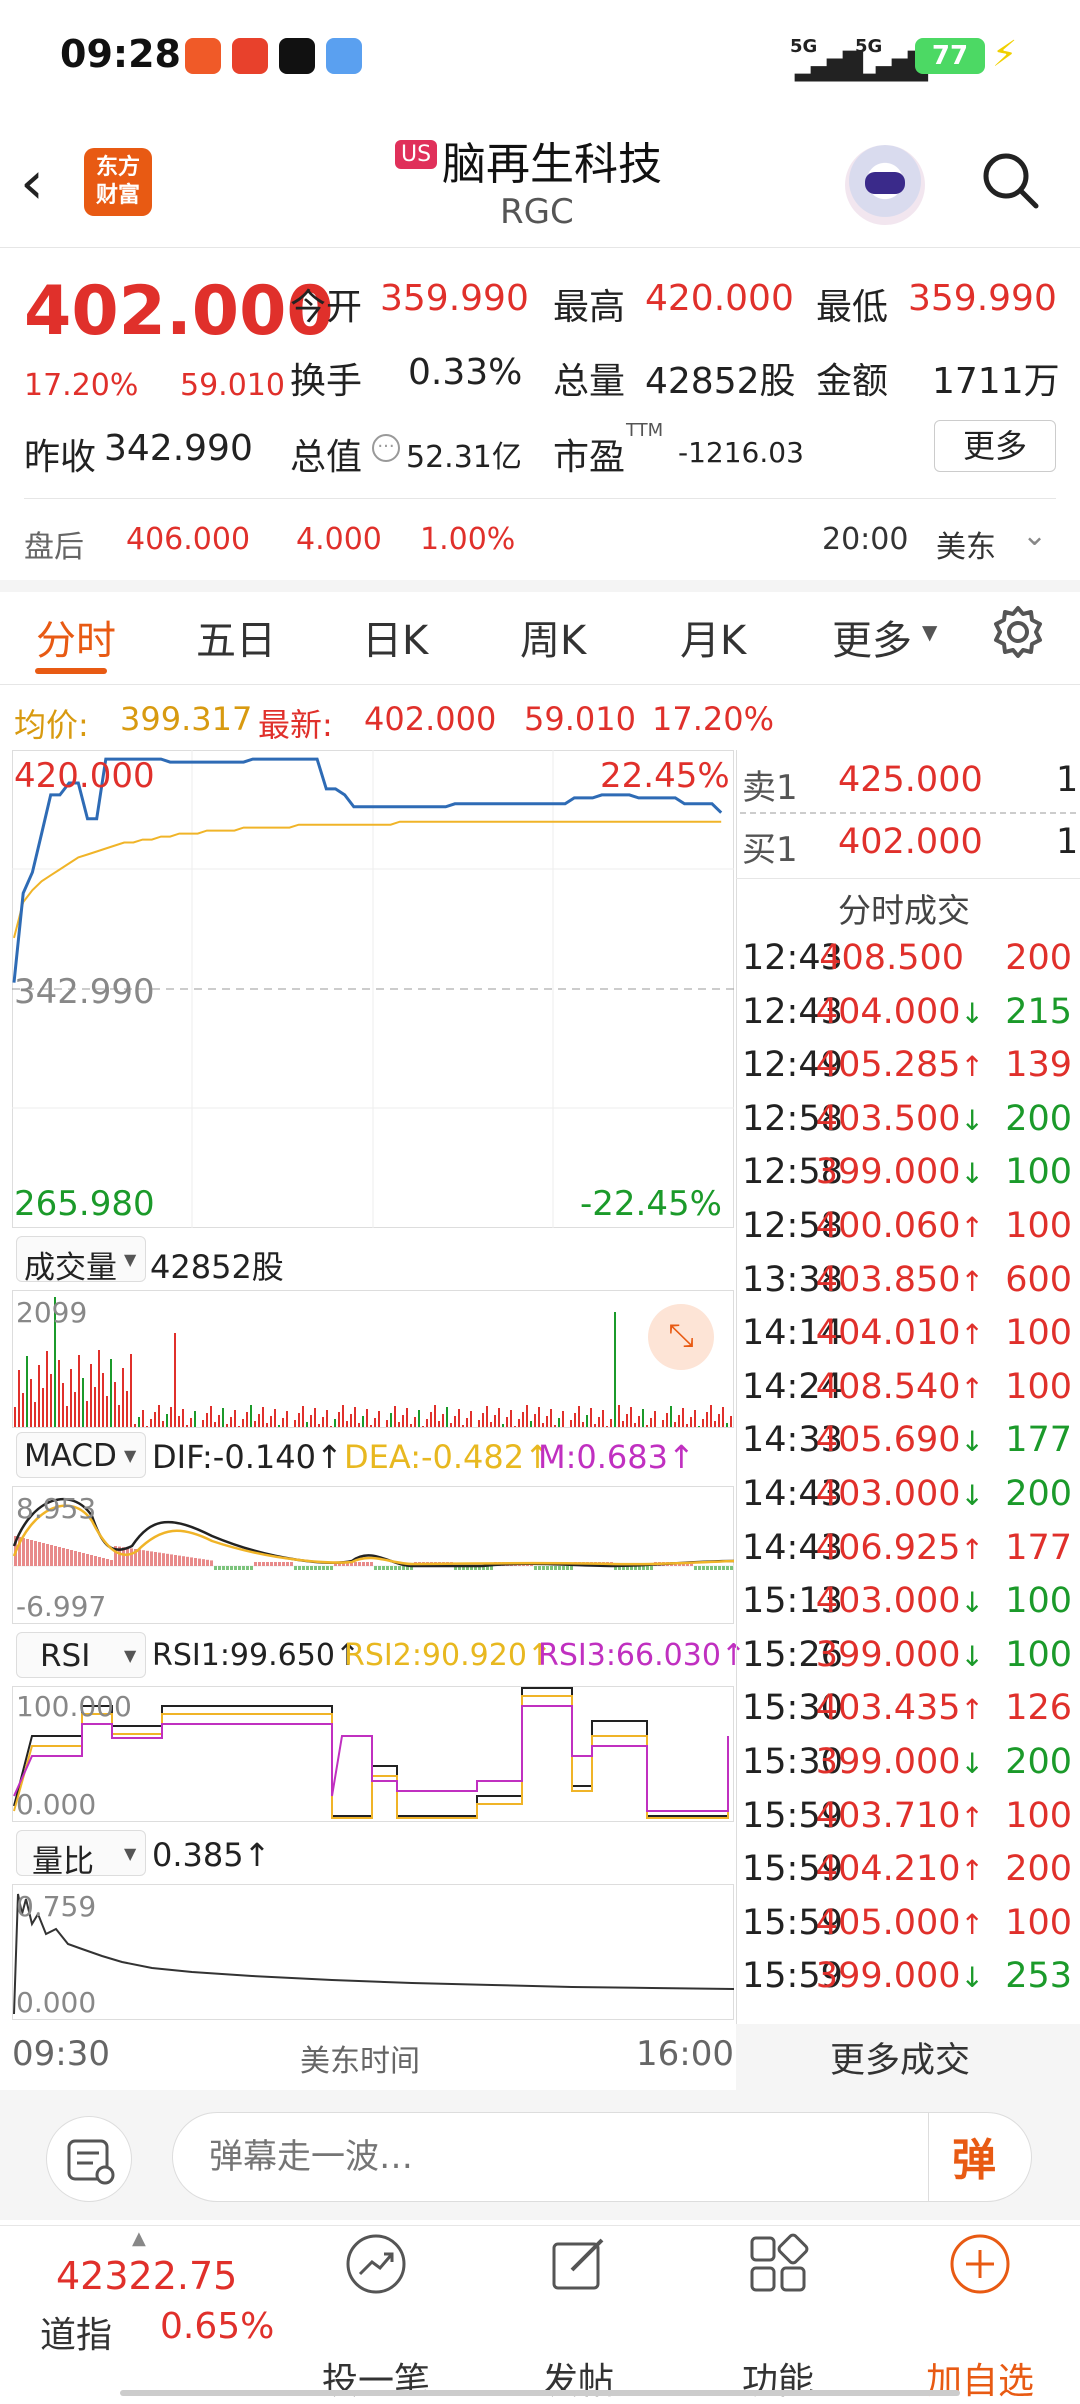  I want to click on index-pct: 0.65%, so click(217, 2326).